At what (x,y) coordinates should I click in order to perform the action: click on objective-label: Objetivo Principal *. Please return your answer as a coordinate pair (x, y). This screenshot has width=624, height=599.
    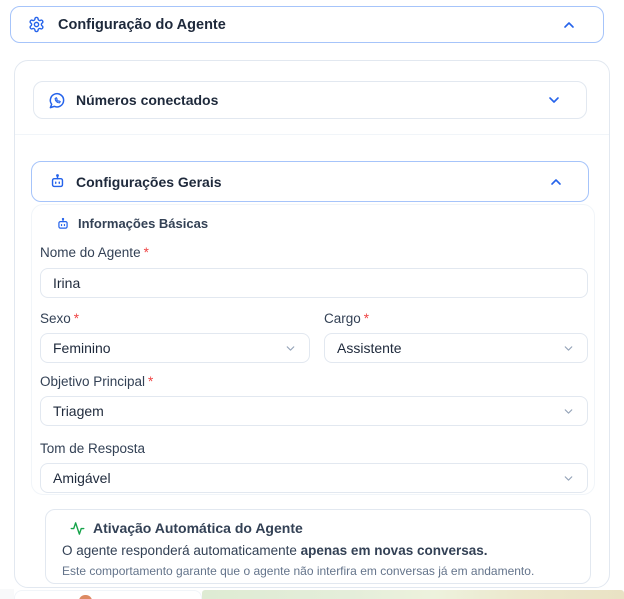
    Looking at the image, I should click on (97, 381).